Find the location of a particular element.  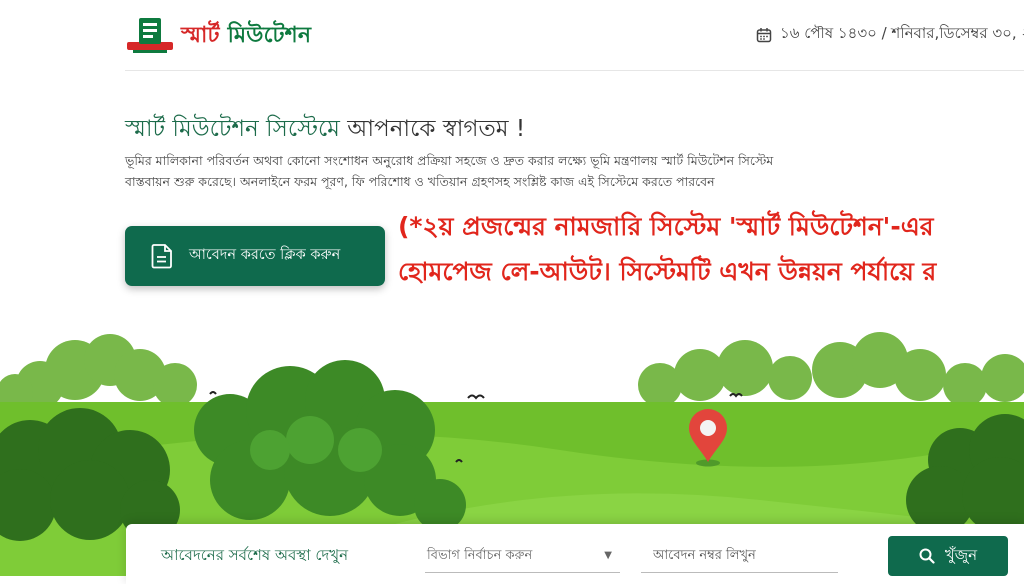

calendar-icon is located at coordinates (764, 34).